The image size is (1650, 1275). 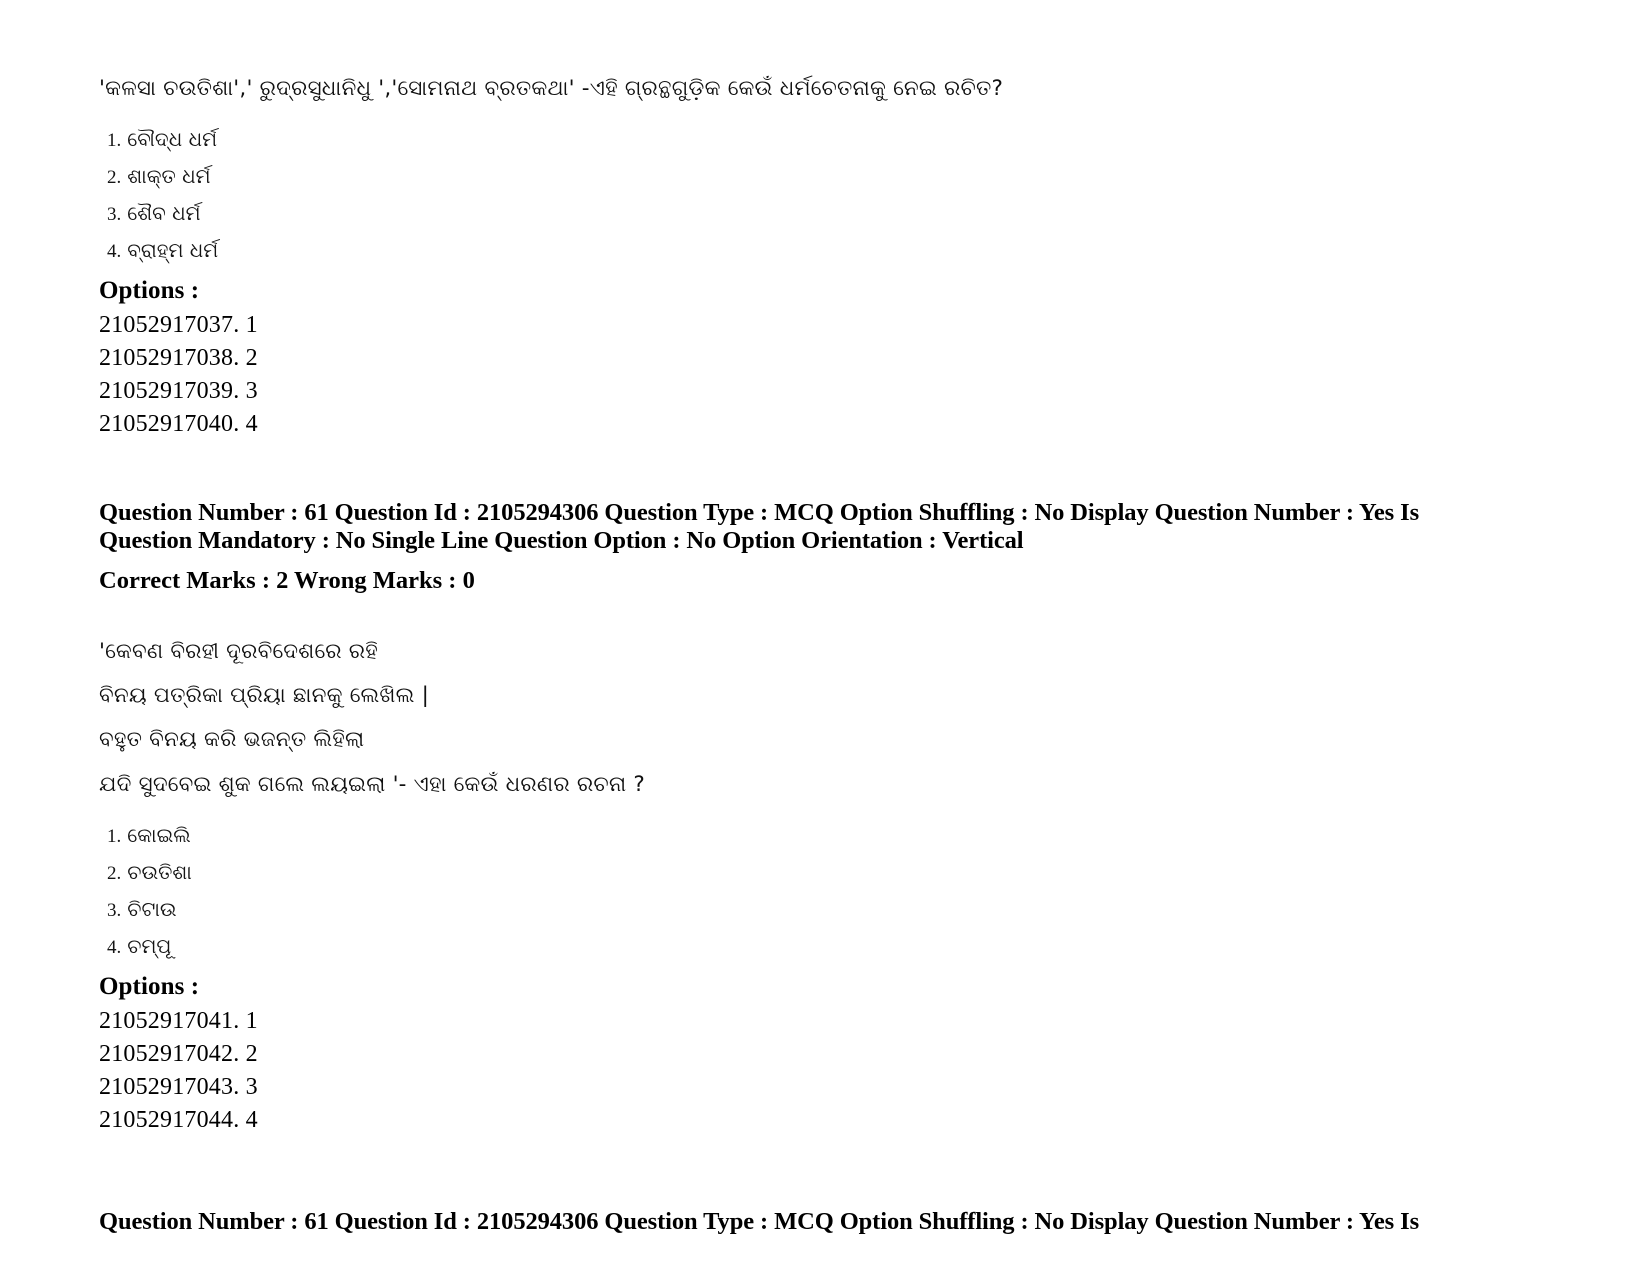 I want to click on option-id-row: 21052917040. 4, so click(x=178, y=423).